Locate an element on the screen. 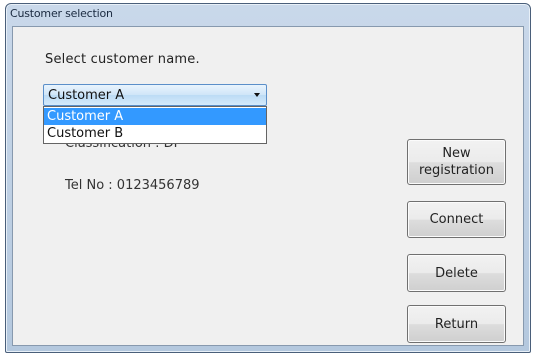  chevron-down-icon is located at coordinates (257, 95).